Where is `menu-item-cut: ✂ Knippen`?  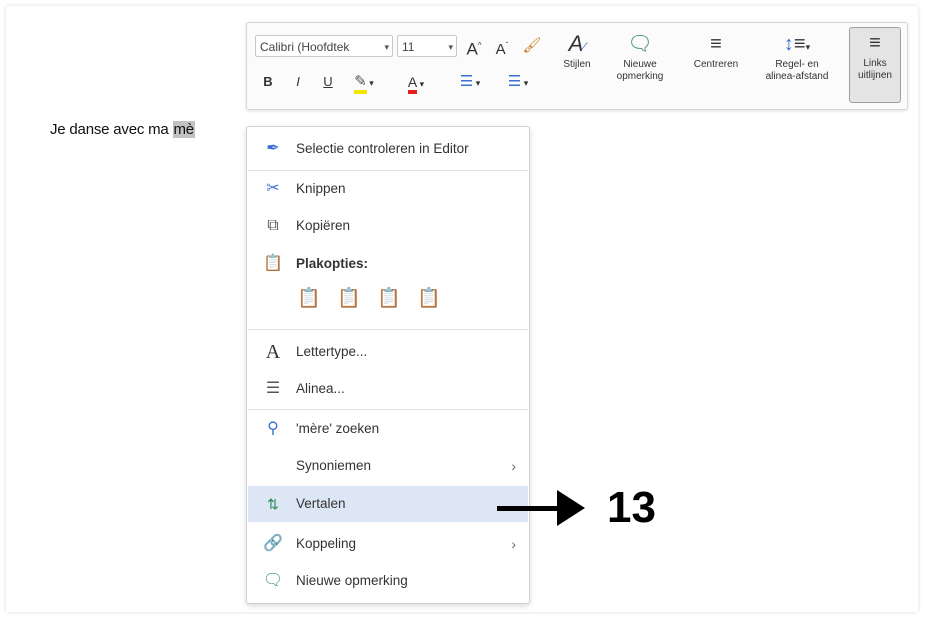 menu-item-cut: ✂ Knippen is located at coordinates (388, 189).